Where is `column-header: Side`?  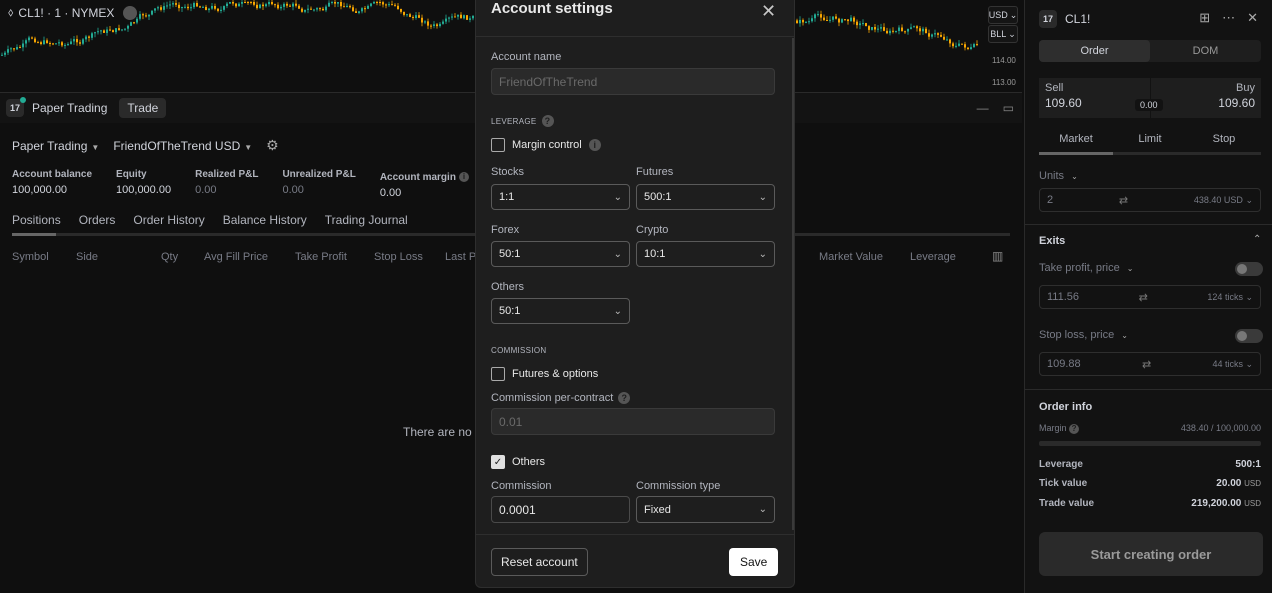 column-header: Side is located at coordinates (87, 257).